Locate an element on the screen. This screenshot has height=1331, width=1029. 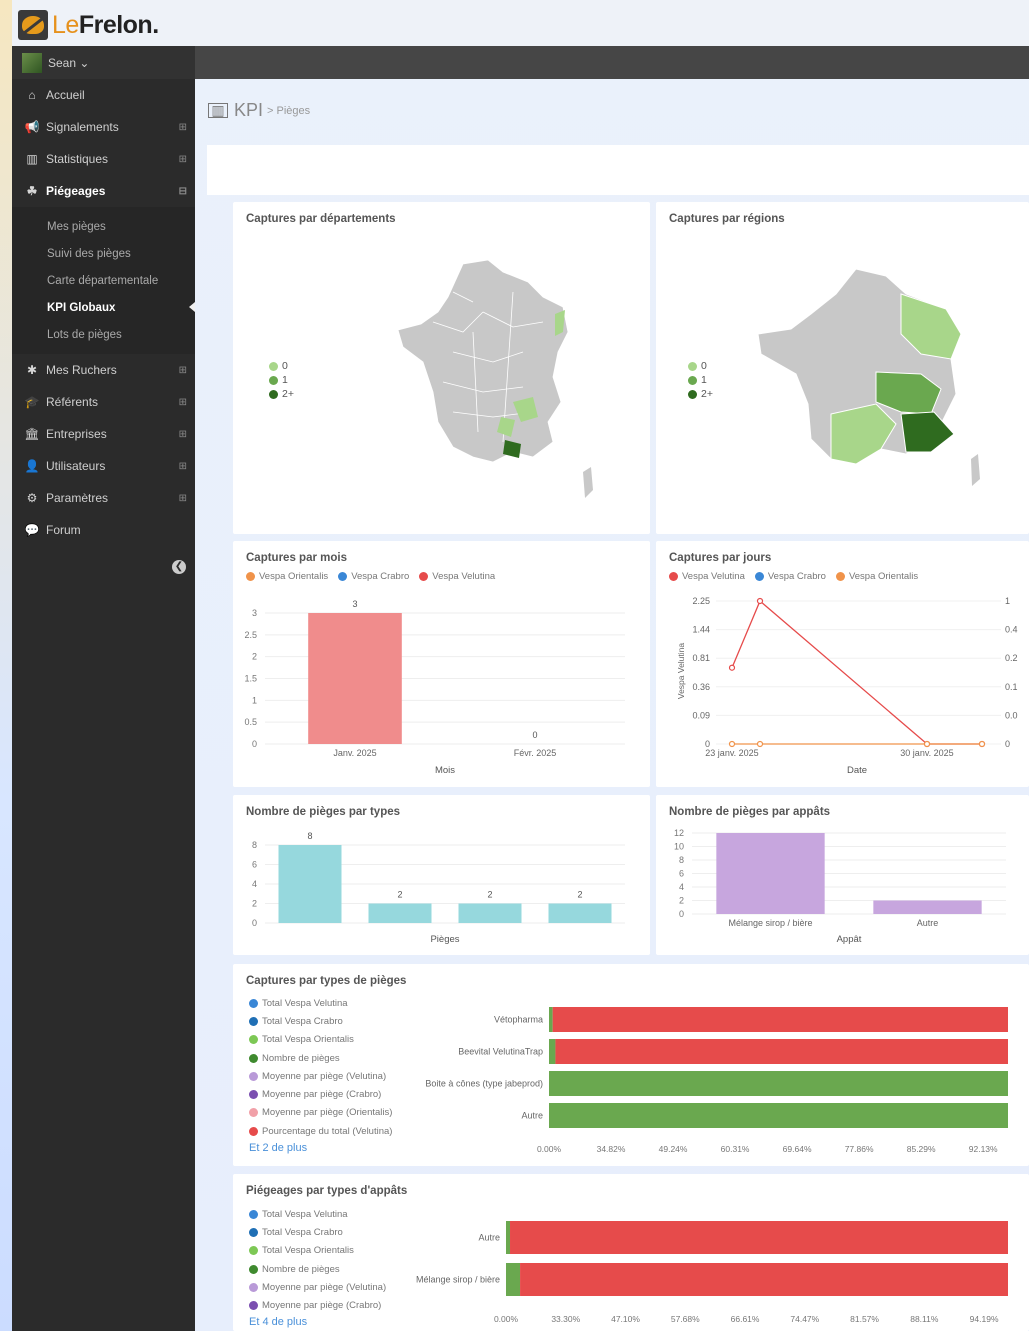
card-captures-regions: Captures par régions 0 1 2+ is located at coordinates (842, 368).